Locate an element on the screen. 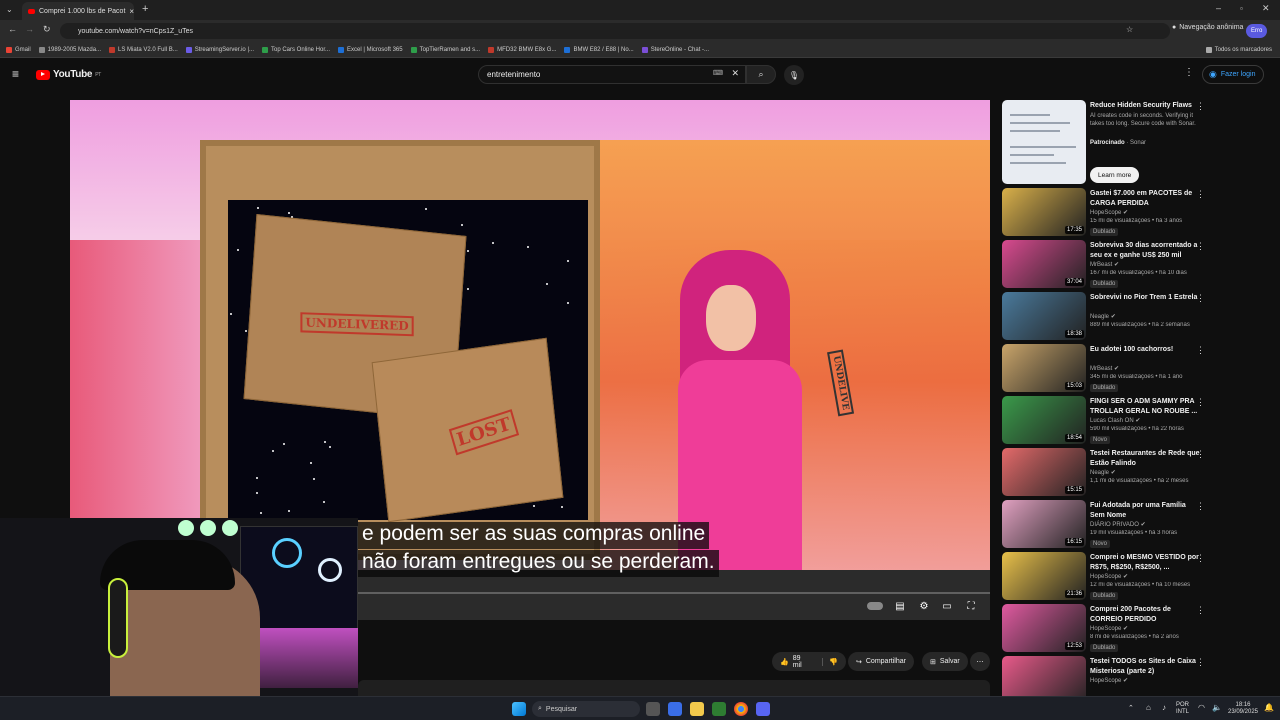  clear-search-icon: ✕ is located at coordinates (735, 73).